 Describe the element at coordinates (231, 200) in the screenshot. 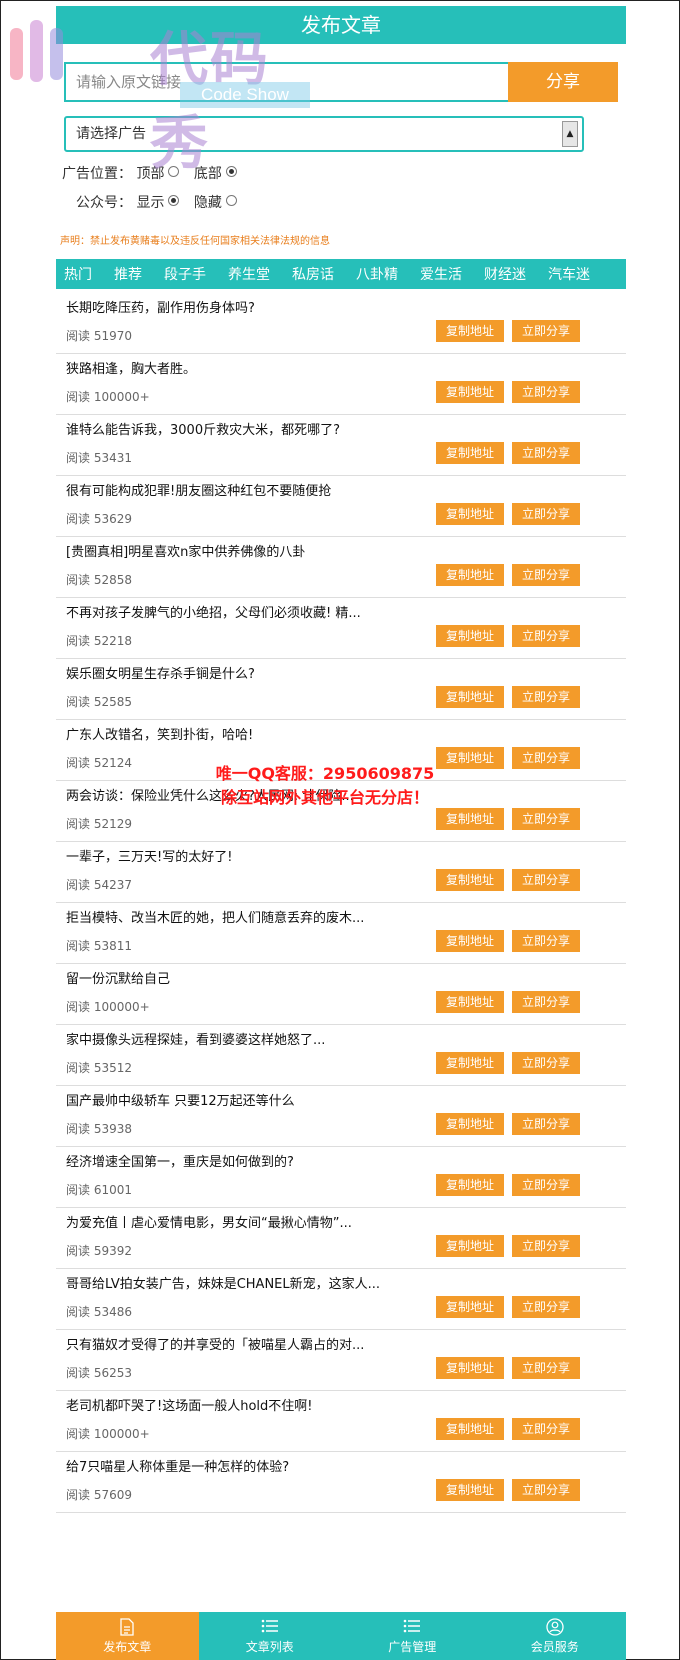

I see `account-hide-radio` at that location.